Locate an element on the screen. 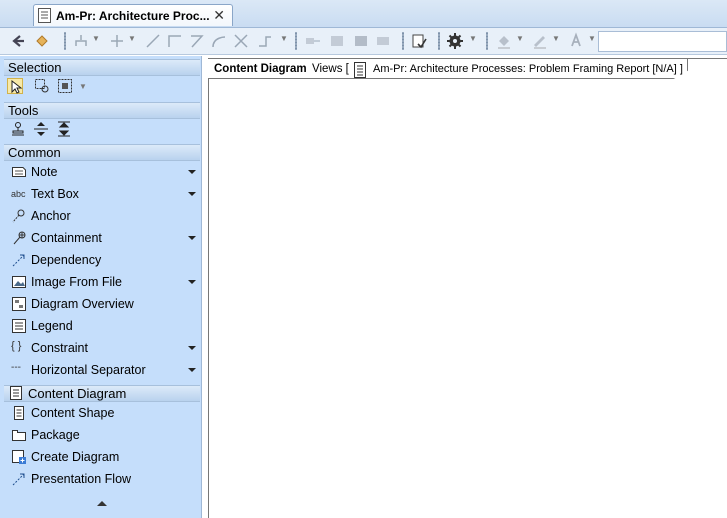 The image size is (727, 518). scroll-up-icon is located at coordinates (102, 503).